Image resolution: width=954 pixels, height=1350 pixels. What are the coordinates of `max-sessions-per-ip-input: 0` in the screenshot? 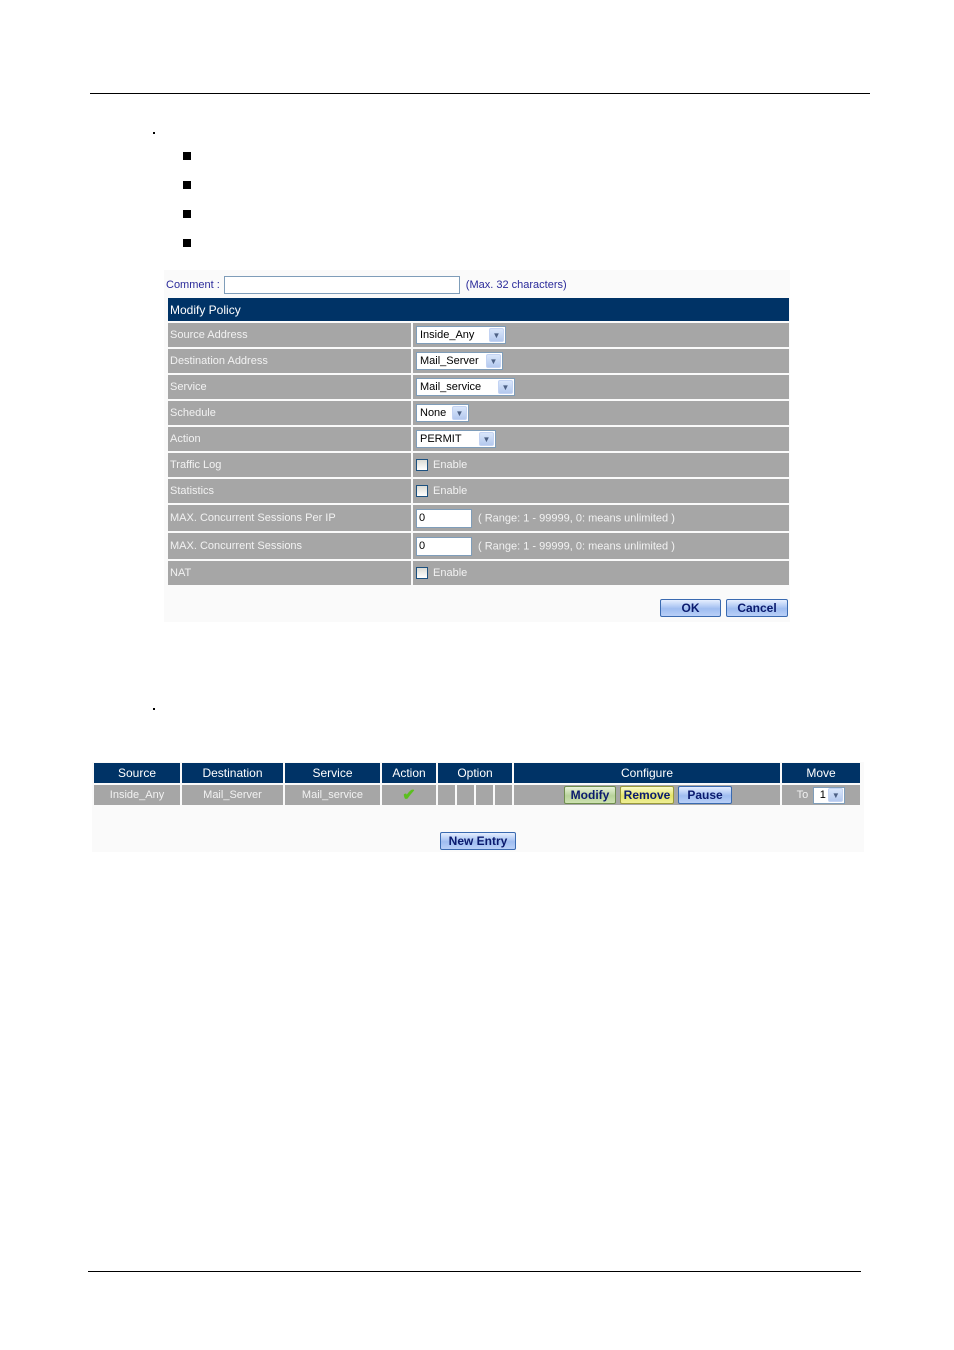 It's located at (444, 518).